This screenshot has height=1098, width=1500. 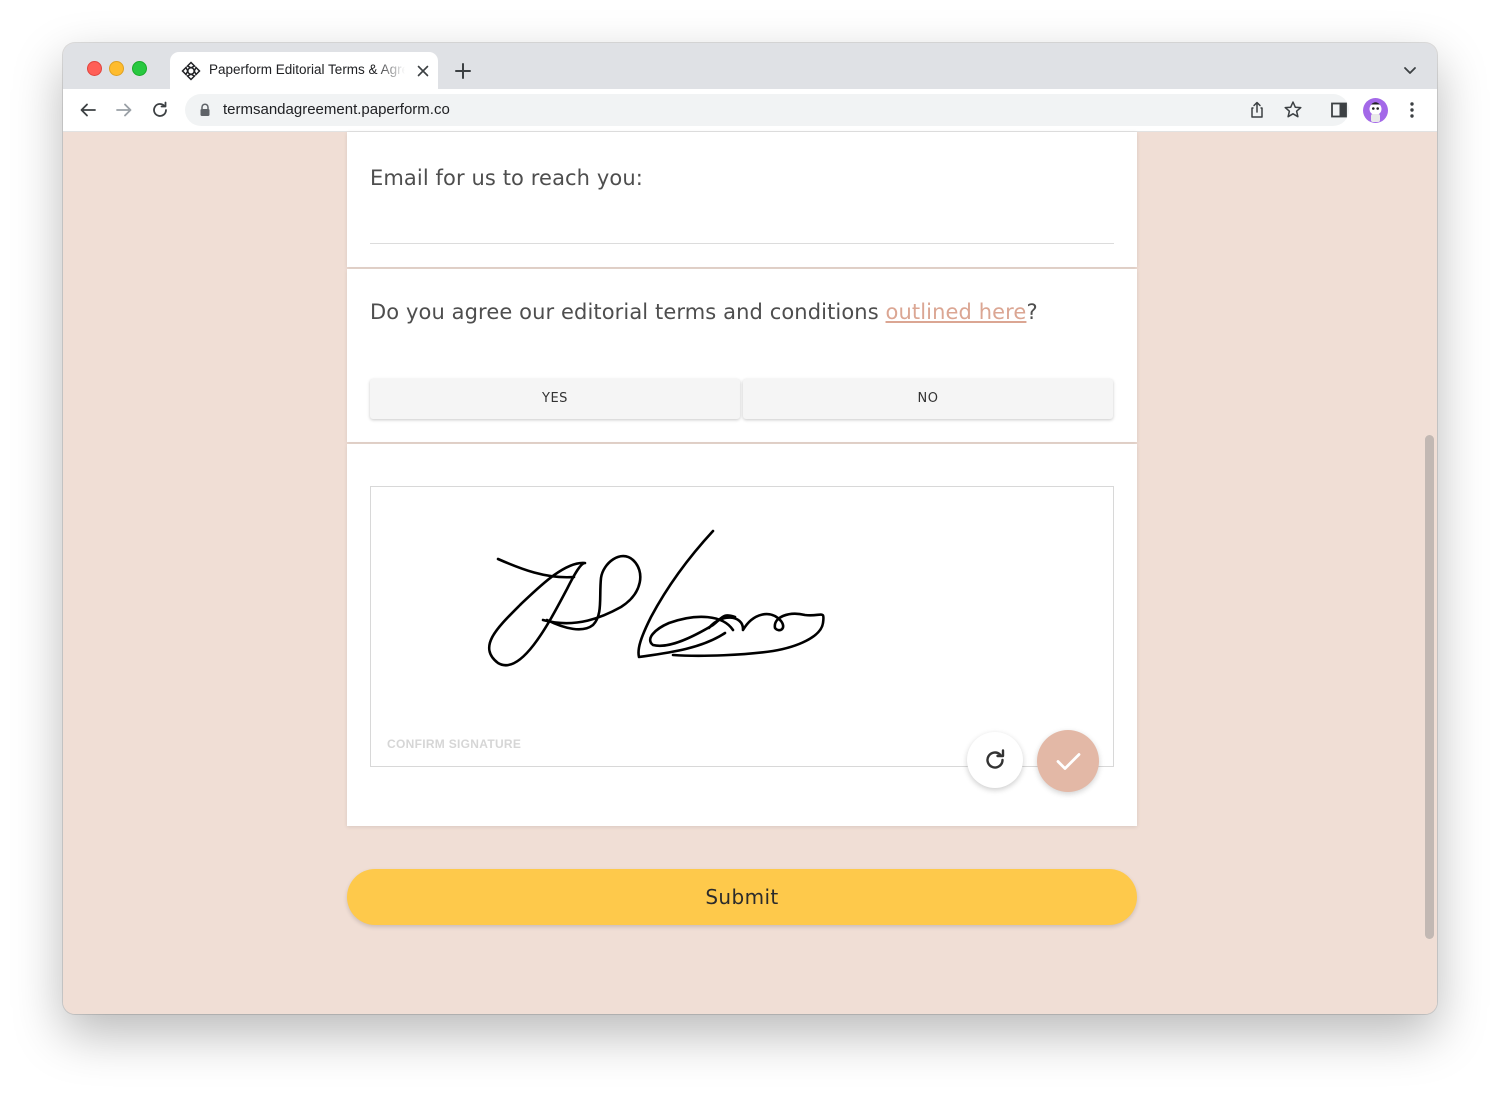 I want to click on share-icon, so click(x=1257, y=110).